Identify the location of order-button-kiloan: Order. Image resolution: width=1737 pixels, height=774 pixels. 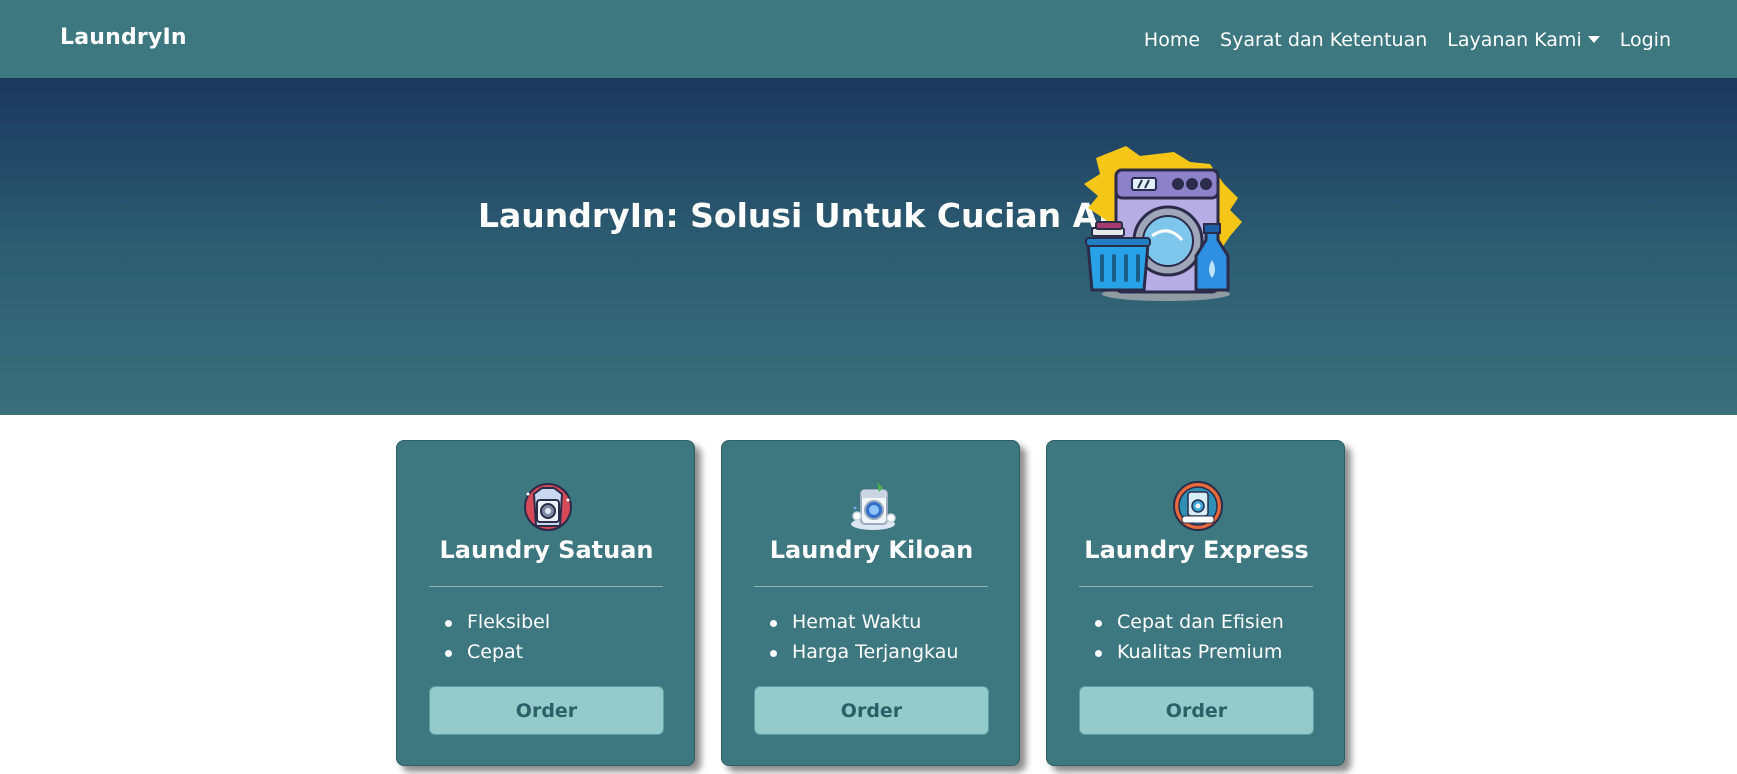
(871, 710).